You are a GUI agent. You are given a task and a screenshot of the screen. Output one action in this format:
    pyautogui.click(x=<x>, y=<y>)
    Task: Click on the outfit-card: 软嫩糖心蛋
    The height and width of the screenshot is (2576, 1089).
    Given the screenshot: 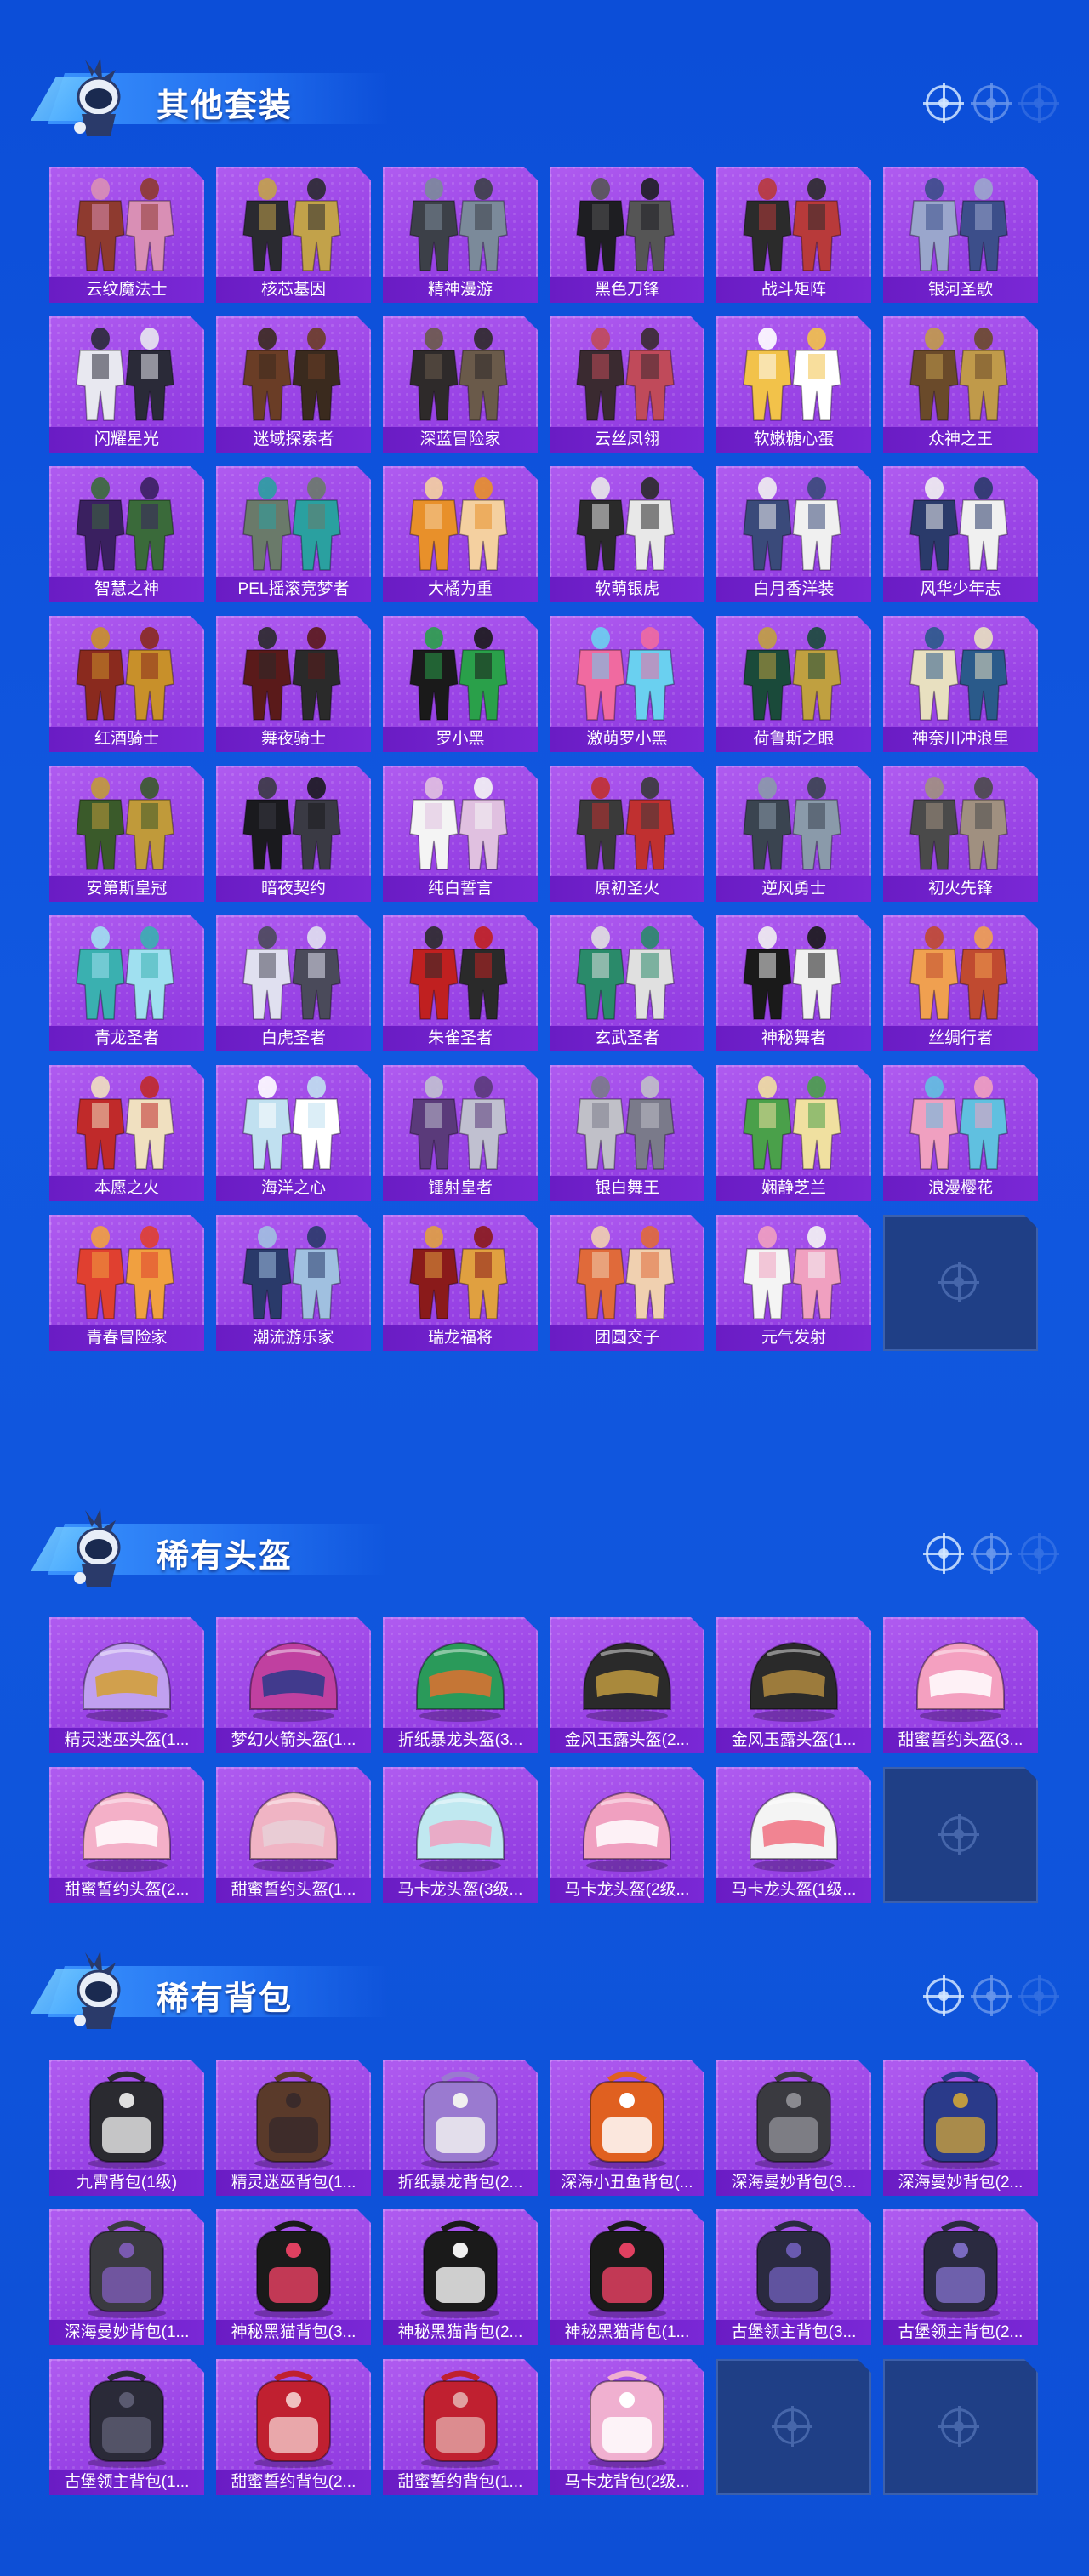 What is the action you would take?
    pyautogui.click(x=793, y=384)
    